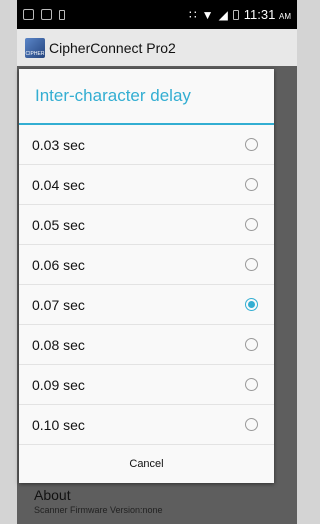 The image size is (320, 524). Describe the element at coordinates (46, 14) in the screenshot. I see `image-notification-icon` at that location.